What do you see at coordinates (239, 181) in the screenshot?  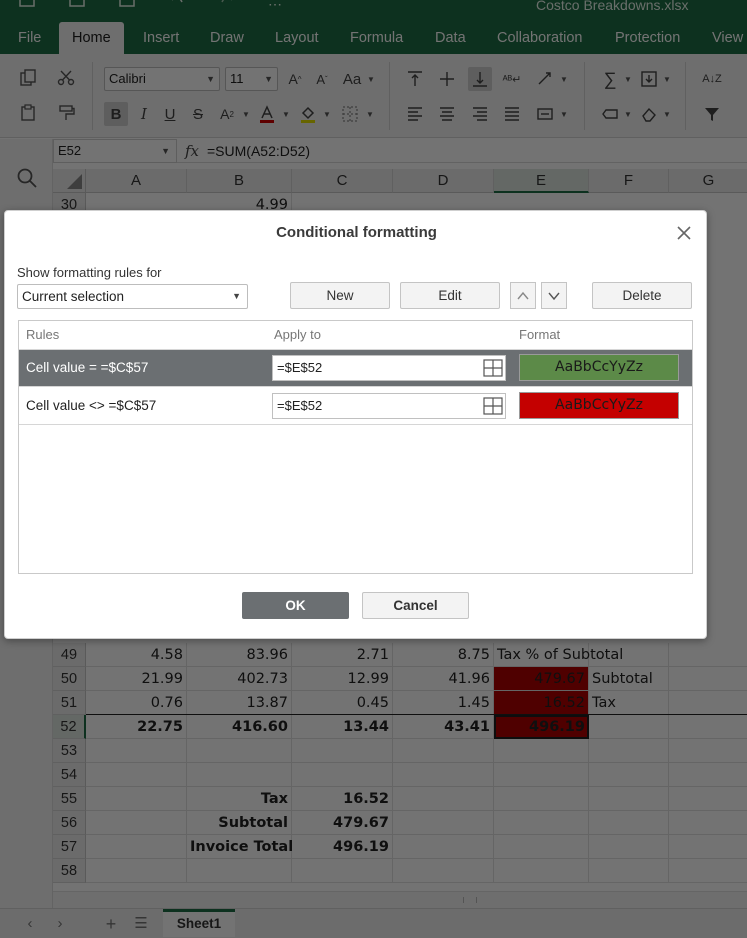 I see `column-header-b: B` at bounding box center [239, 181].